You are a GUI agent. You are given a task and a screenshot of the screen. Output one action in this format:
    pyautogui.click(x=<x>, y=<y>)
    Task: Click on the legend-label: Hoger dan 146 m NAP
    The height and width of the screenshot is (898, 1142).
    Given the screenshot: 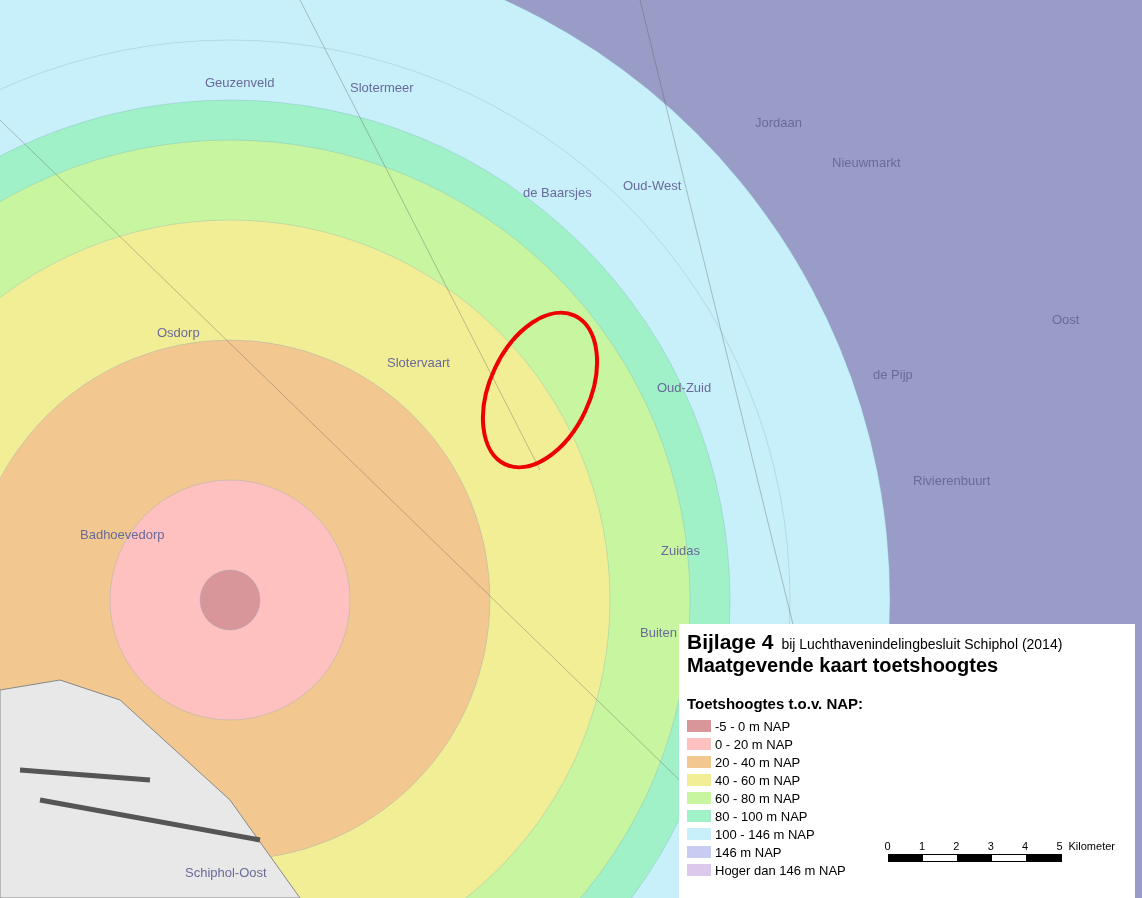 What is the action you would take?
    pyautogui.click(x=780, y=870)
    